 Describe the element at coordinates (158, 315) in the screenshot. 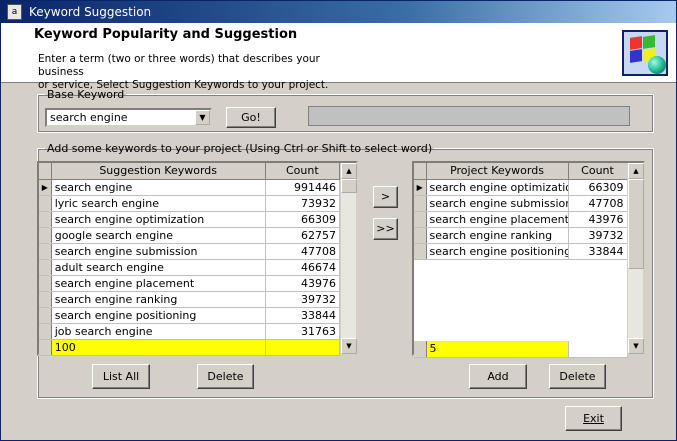

I see `suggestion-keyword-cell: search engine positioning` at that location.